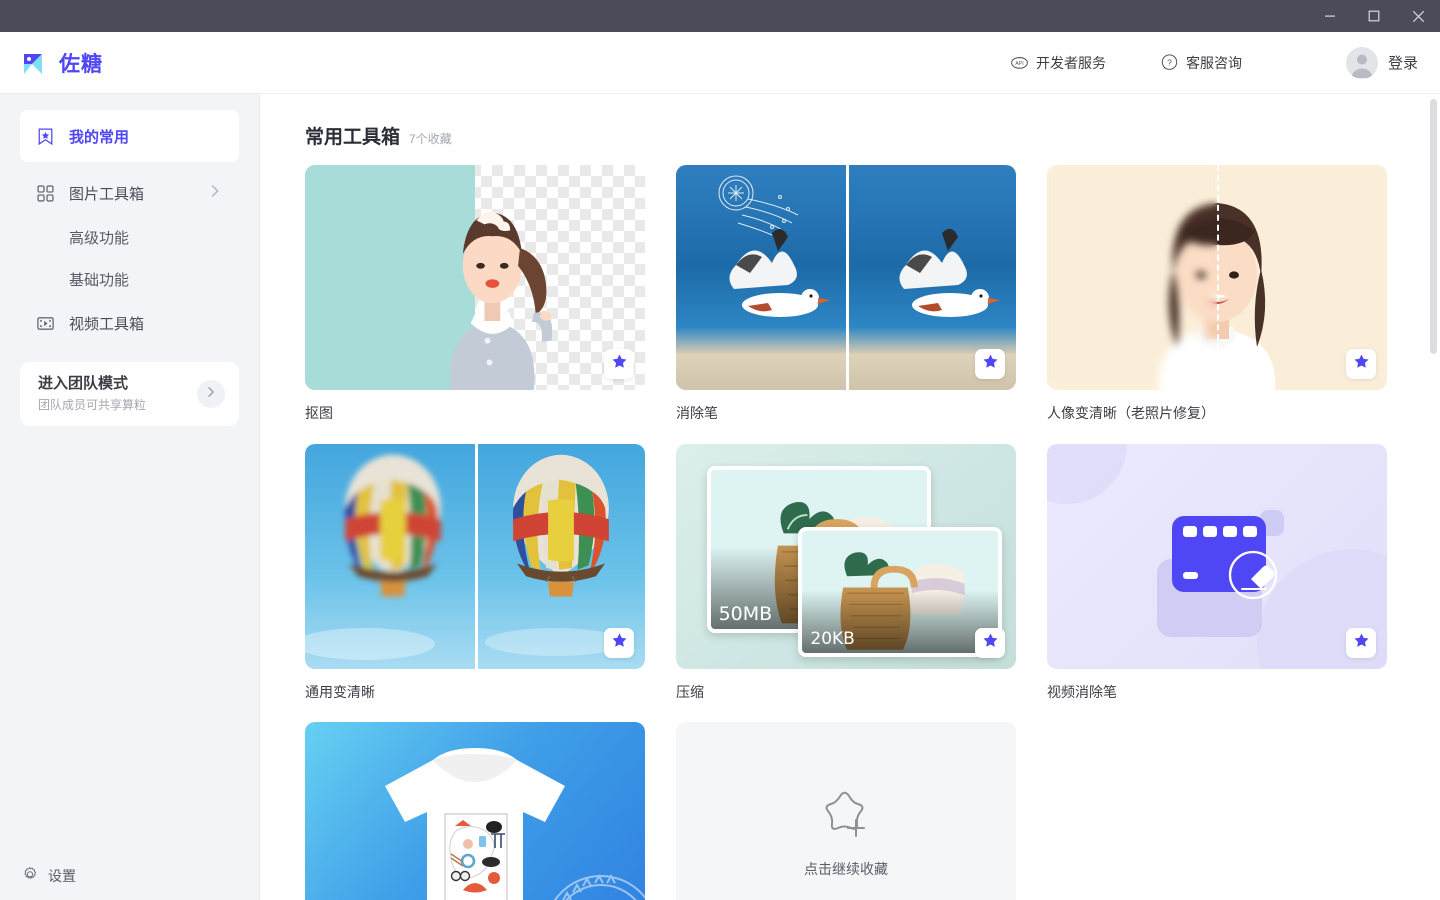 This screenshot has width=1440, height=900. Describe the element at coordinates (779, 272) in the screenshot. I see `gull-left` at that location.